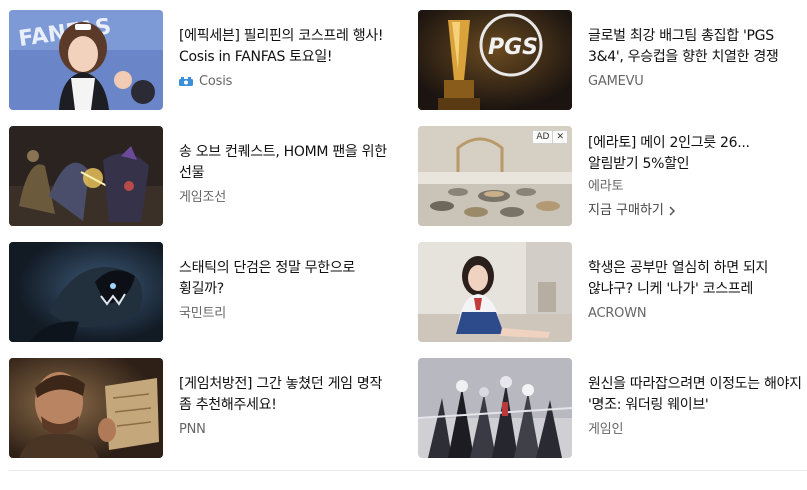  Describe the element at coordinates (192, 429) in the screenshot. I see `source-label: PNN` at that location.